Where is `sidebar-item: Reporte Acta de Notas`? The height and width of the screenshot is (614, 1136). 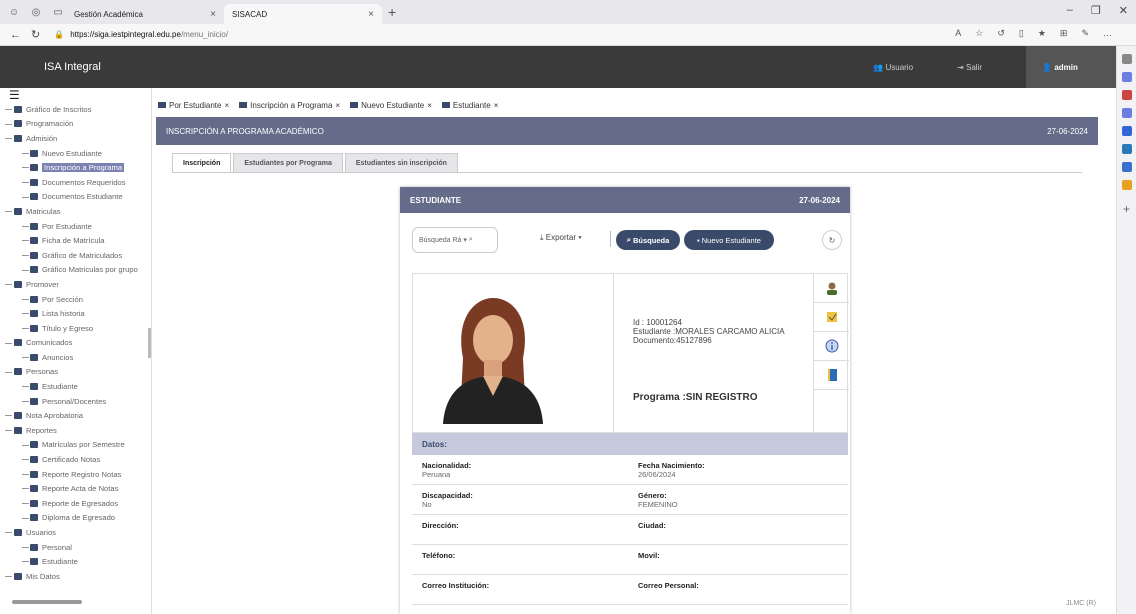 sidebar-item: Reporte Acta de Notas is located at coordinates (75, 488).